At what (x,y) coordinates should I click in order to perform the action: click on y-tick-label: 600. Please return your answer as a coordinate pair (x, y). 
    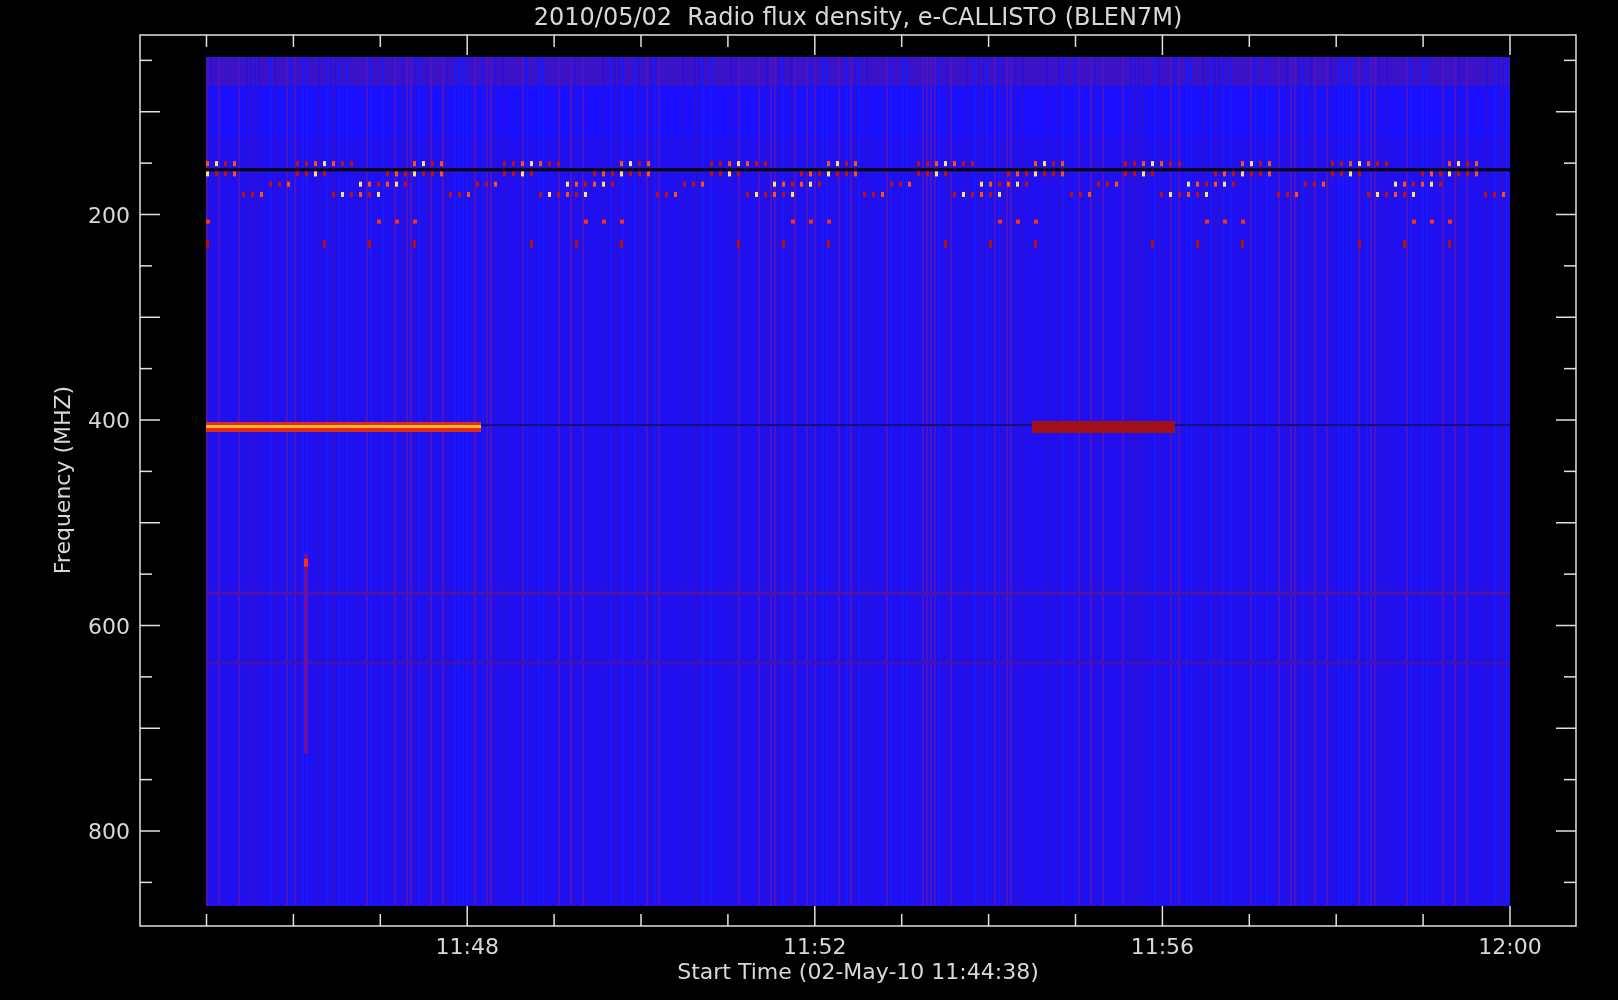
    Looking at the image, I should click on (109, 626).